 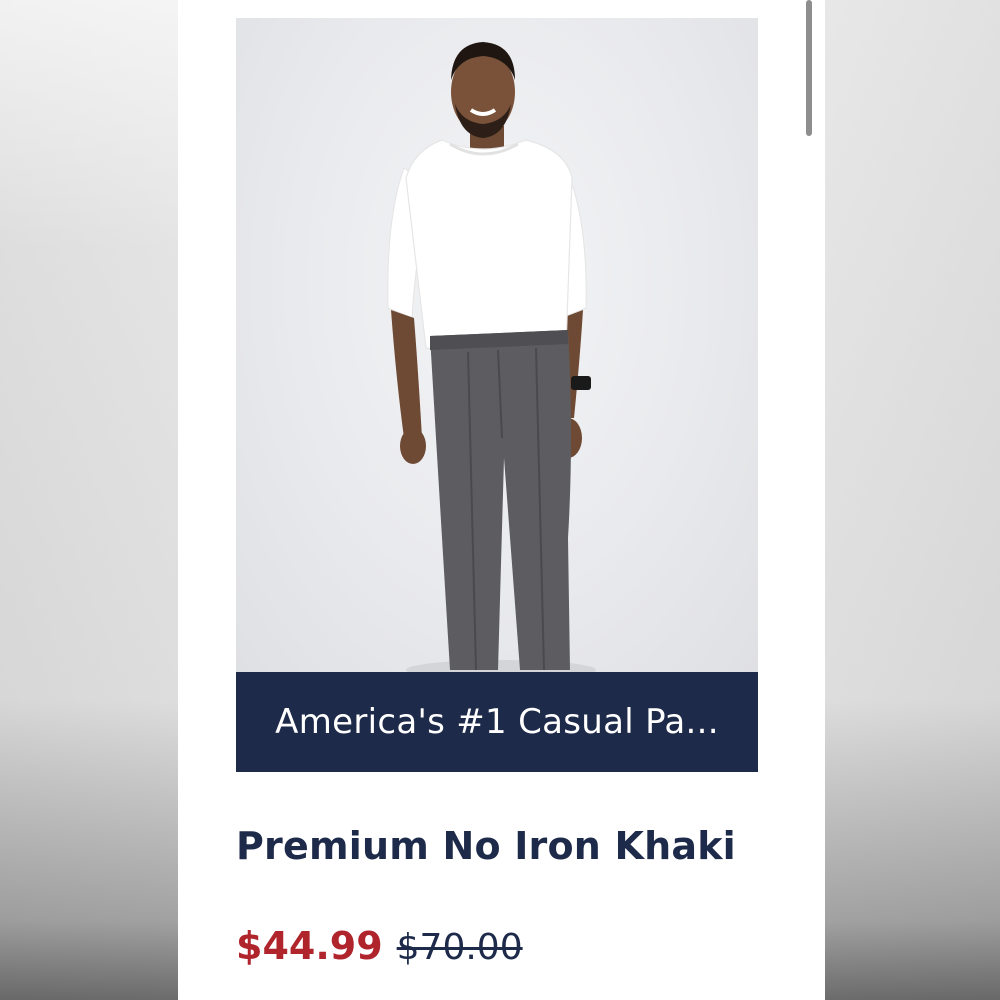 What do you see at coordinates (809, 68) in the screenshot?
I see `scrollbar` at bounding box center [809, 68].